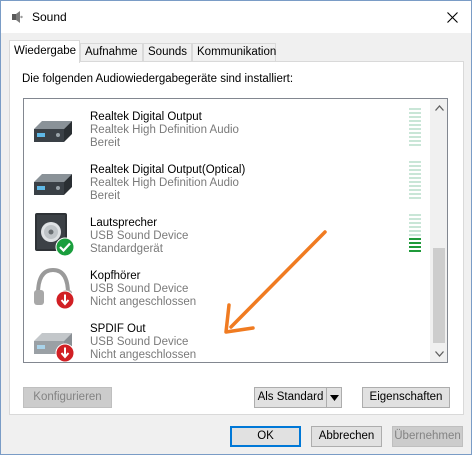 The image size is (472, 455). What do you see at coordinates (427, 436) in the screenshot?
I see `apply-button: Übernehmen` at bounding box center [427, 436].